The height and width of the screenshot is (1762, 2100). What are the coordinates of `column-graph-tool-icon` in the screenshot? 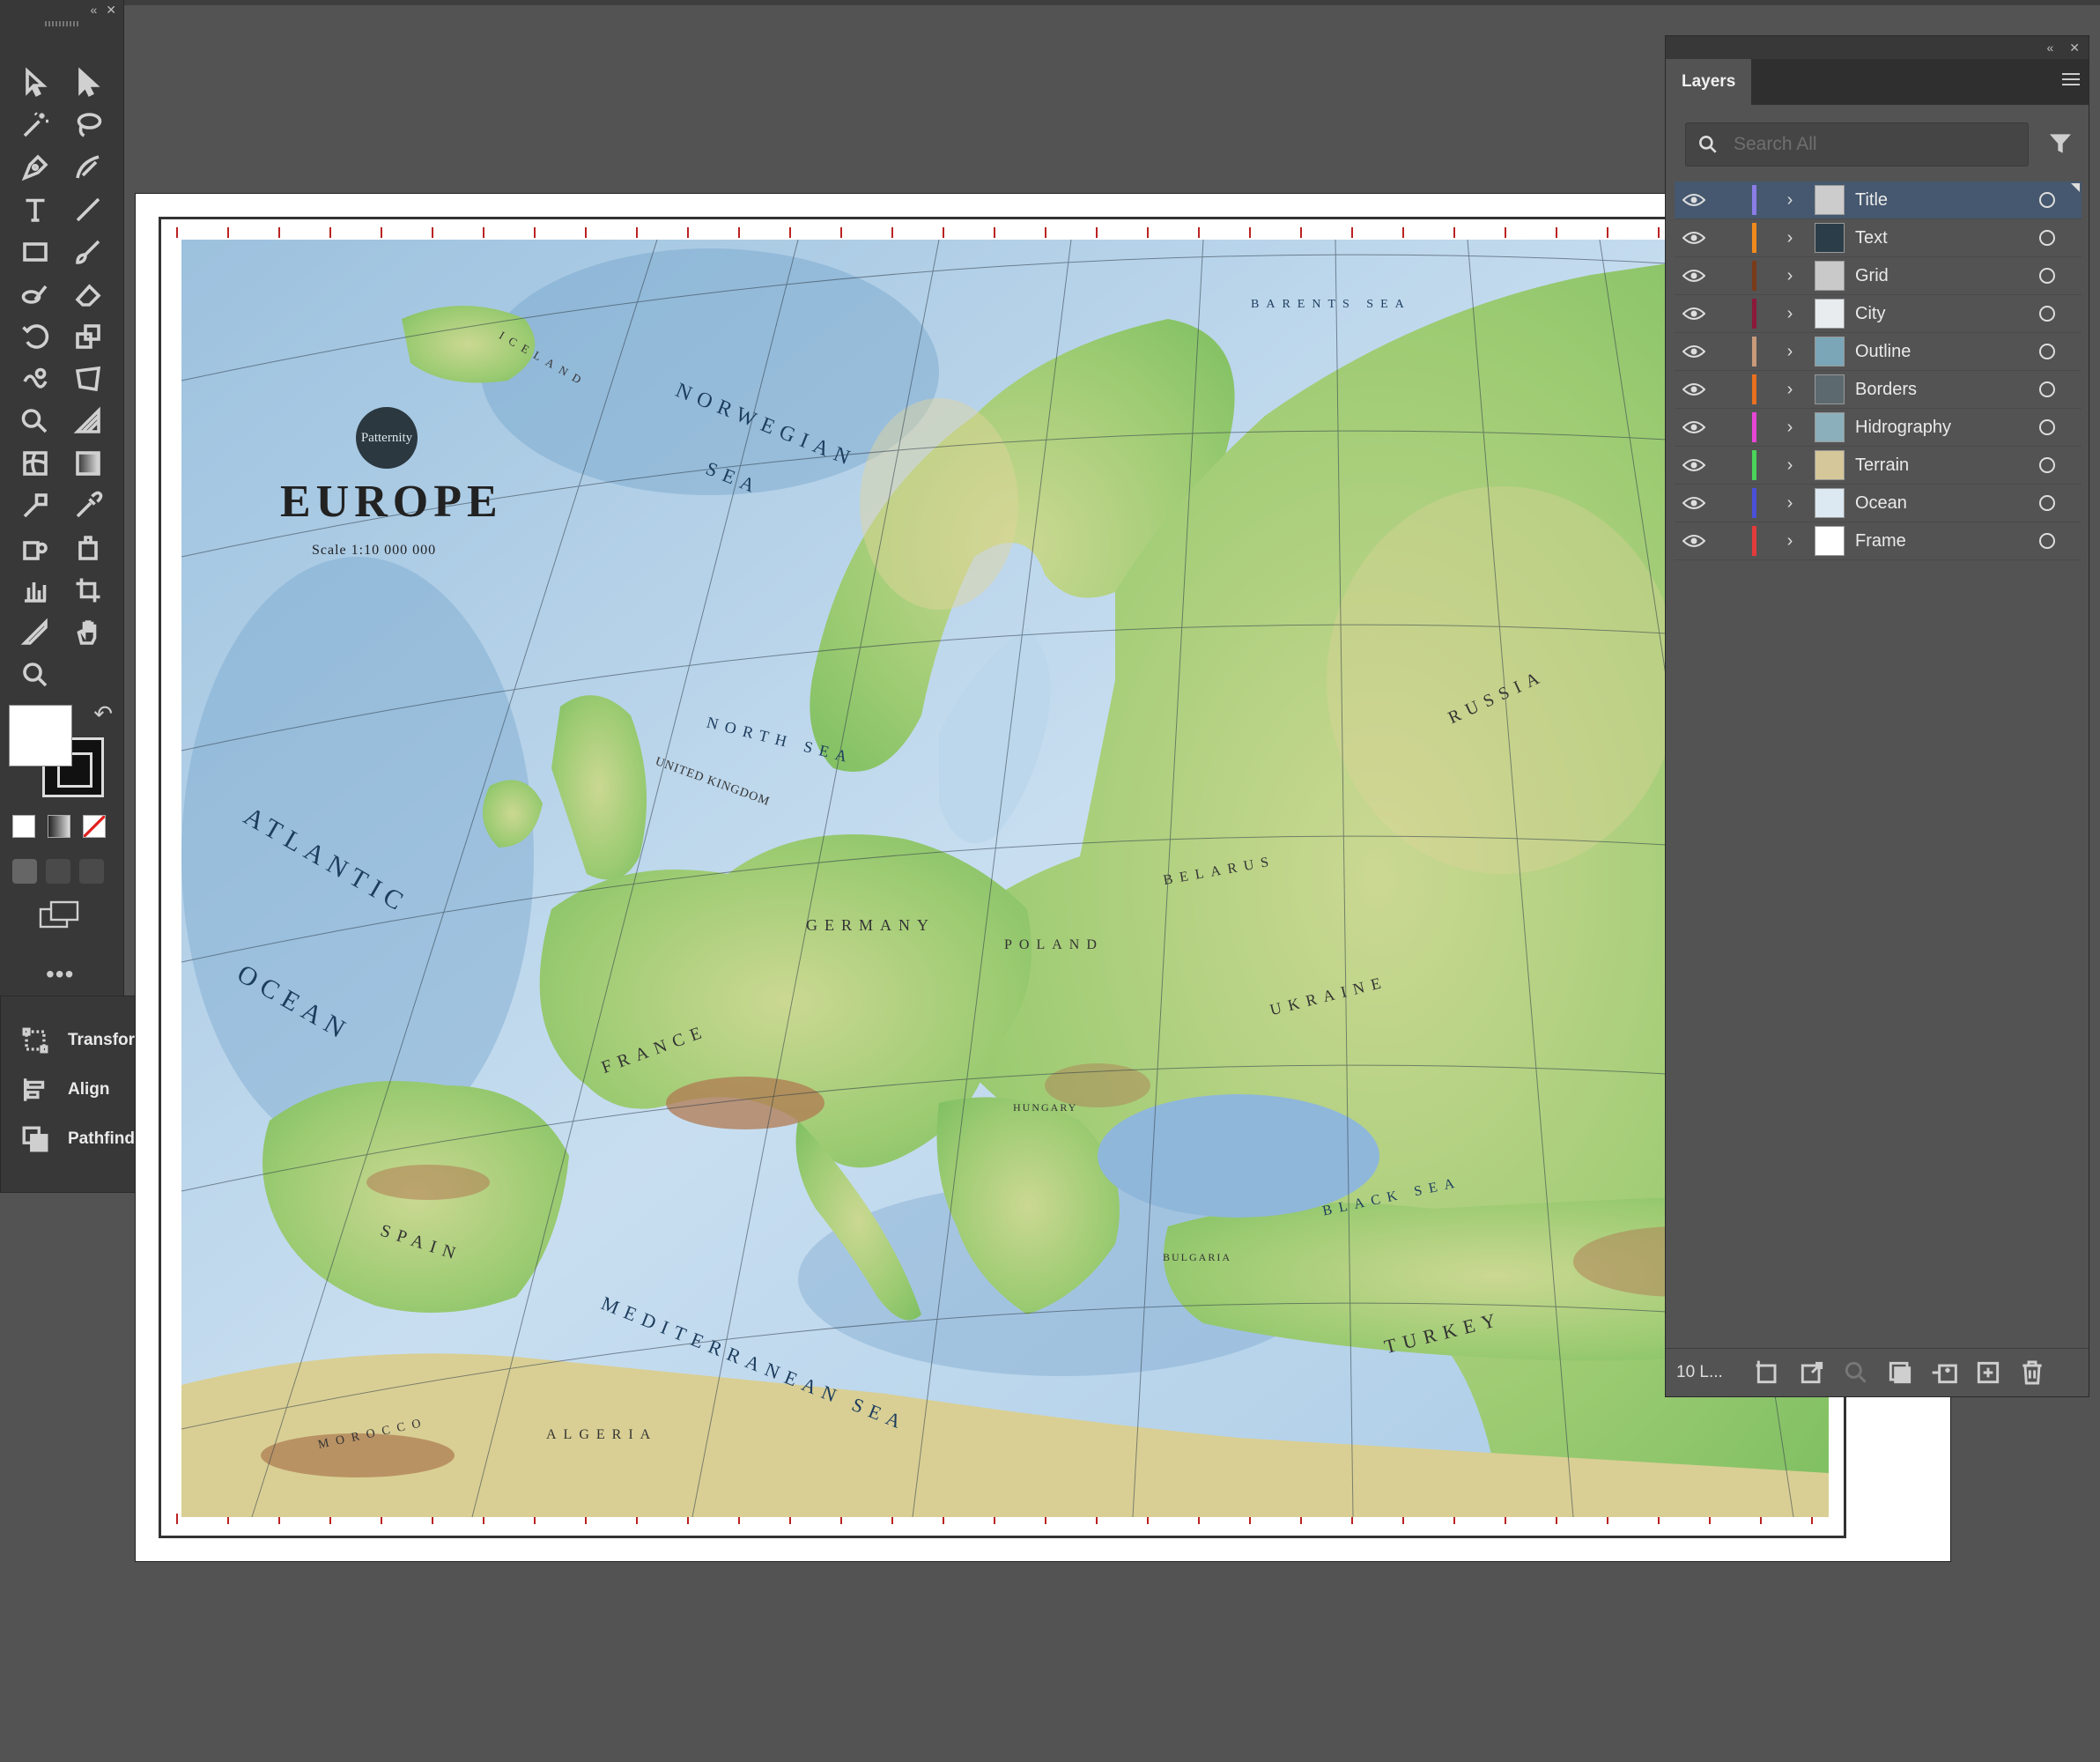 It's located at (35, 590).